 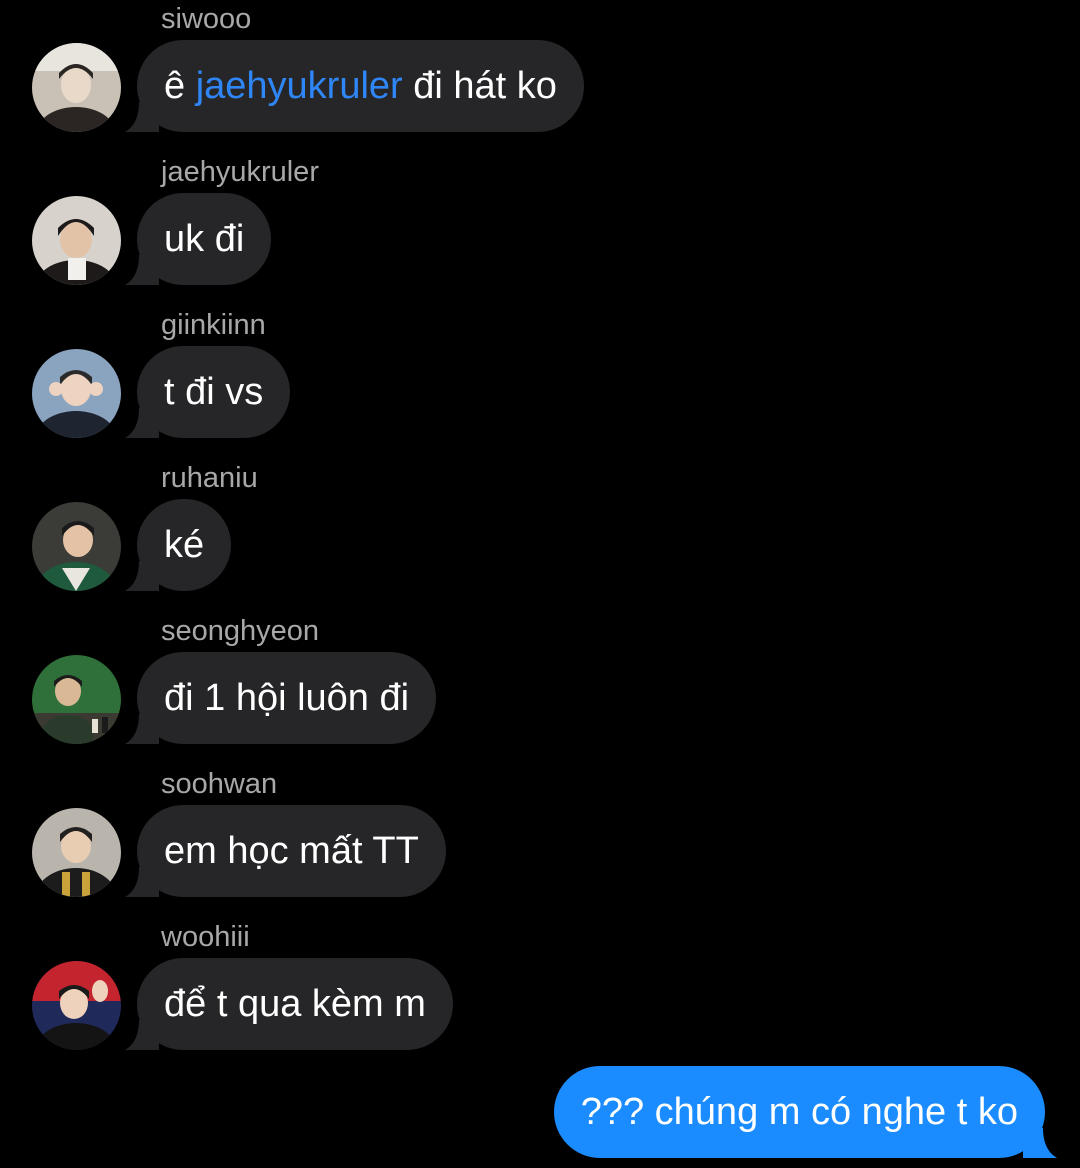 What do you see at coordinates (213, 325) in the screenshot?
I see `sender-name: giinkiinn` at bounding box center [213, 325].